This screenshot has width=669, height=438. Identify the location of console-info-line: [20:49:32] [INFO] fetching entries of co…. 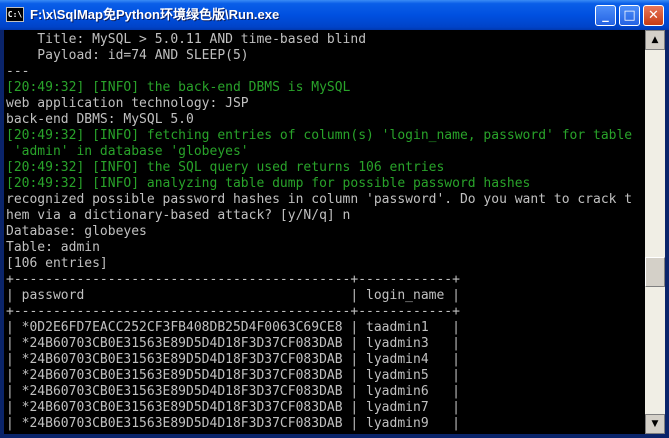
(319, 135).